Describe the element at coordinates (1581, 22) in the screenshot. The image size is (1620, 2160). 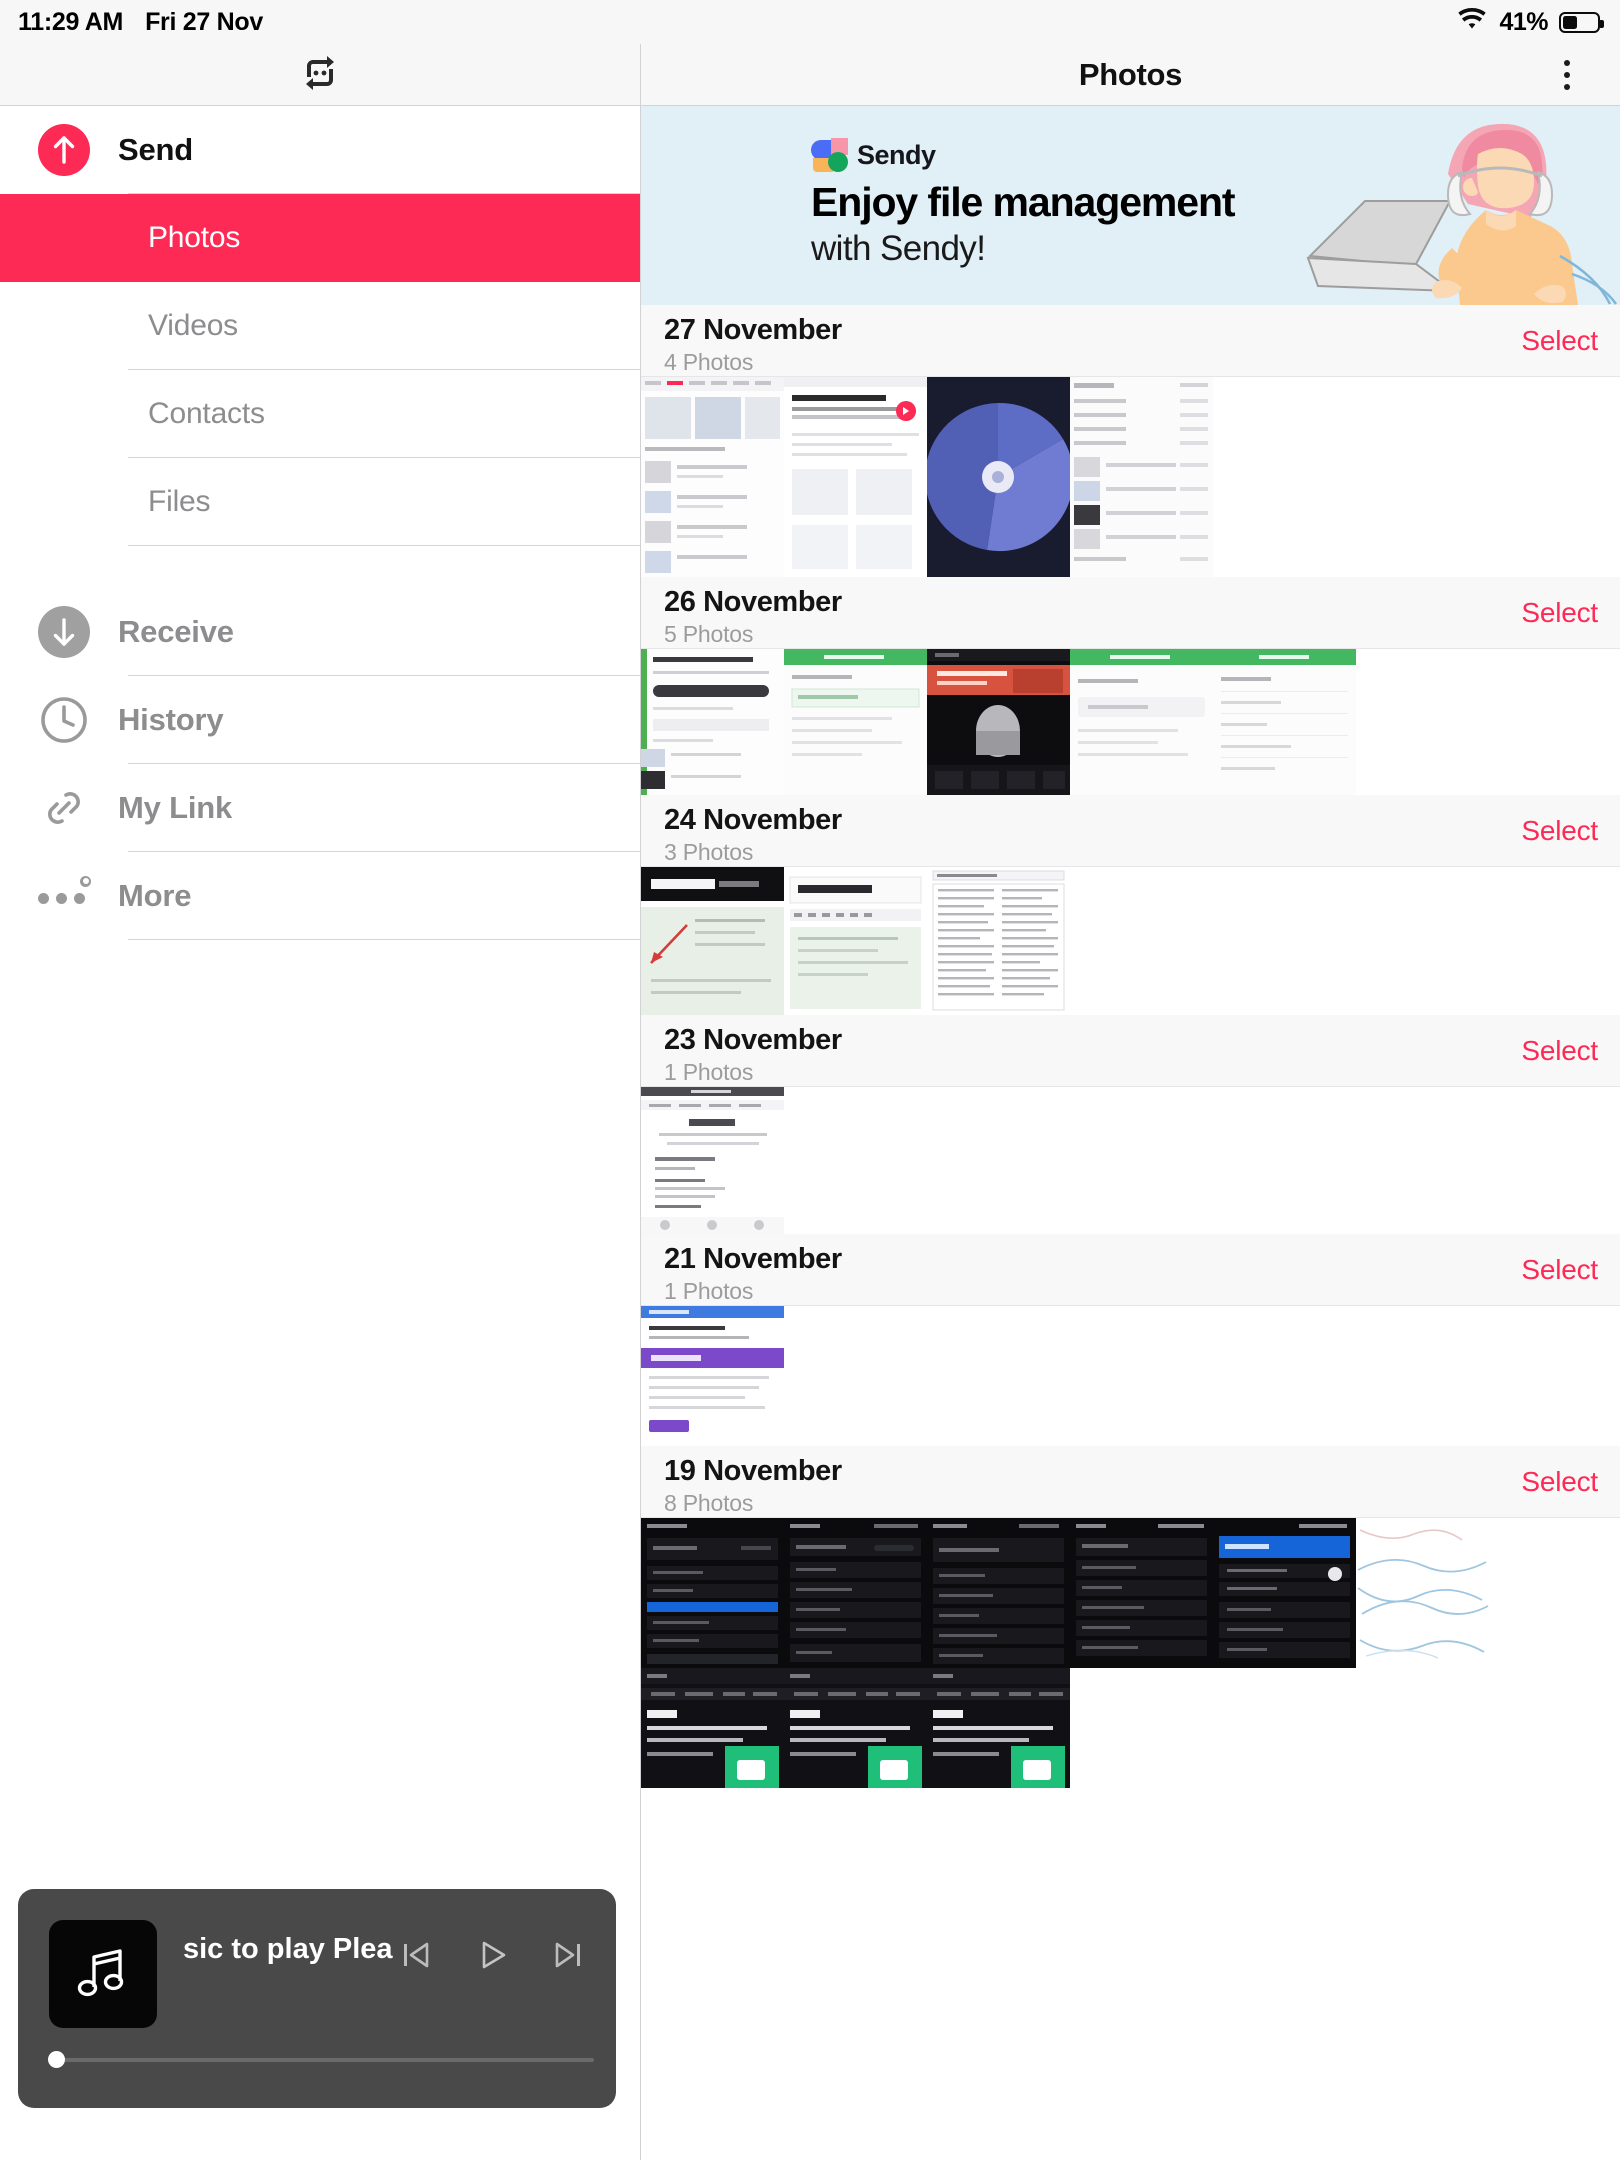
I see `battery-icon` at that location.